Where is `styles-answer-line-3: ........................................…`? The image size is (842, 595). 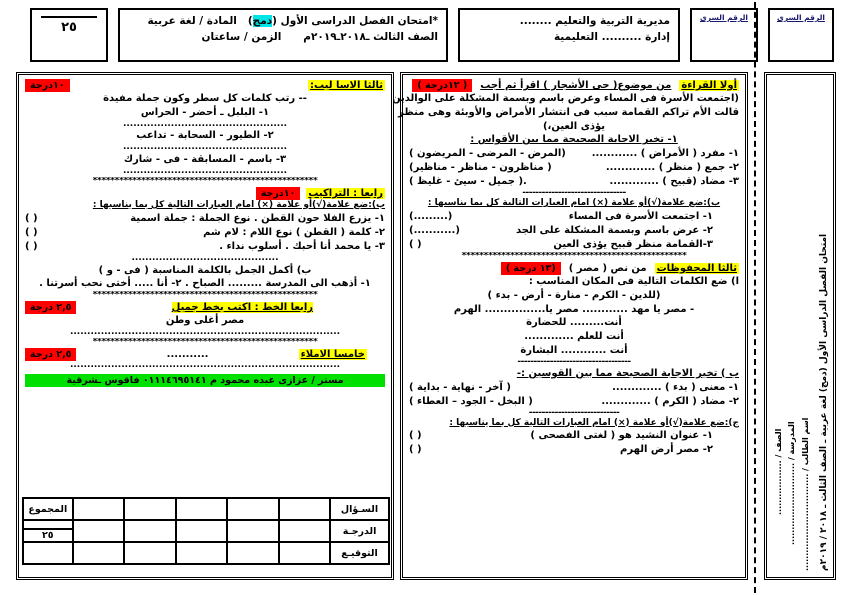
styles-answer-line-3: ........................................… is located at coordinates (205, 172).